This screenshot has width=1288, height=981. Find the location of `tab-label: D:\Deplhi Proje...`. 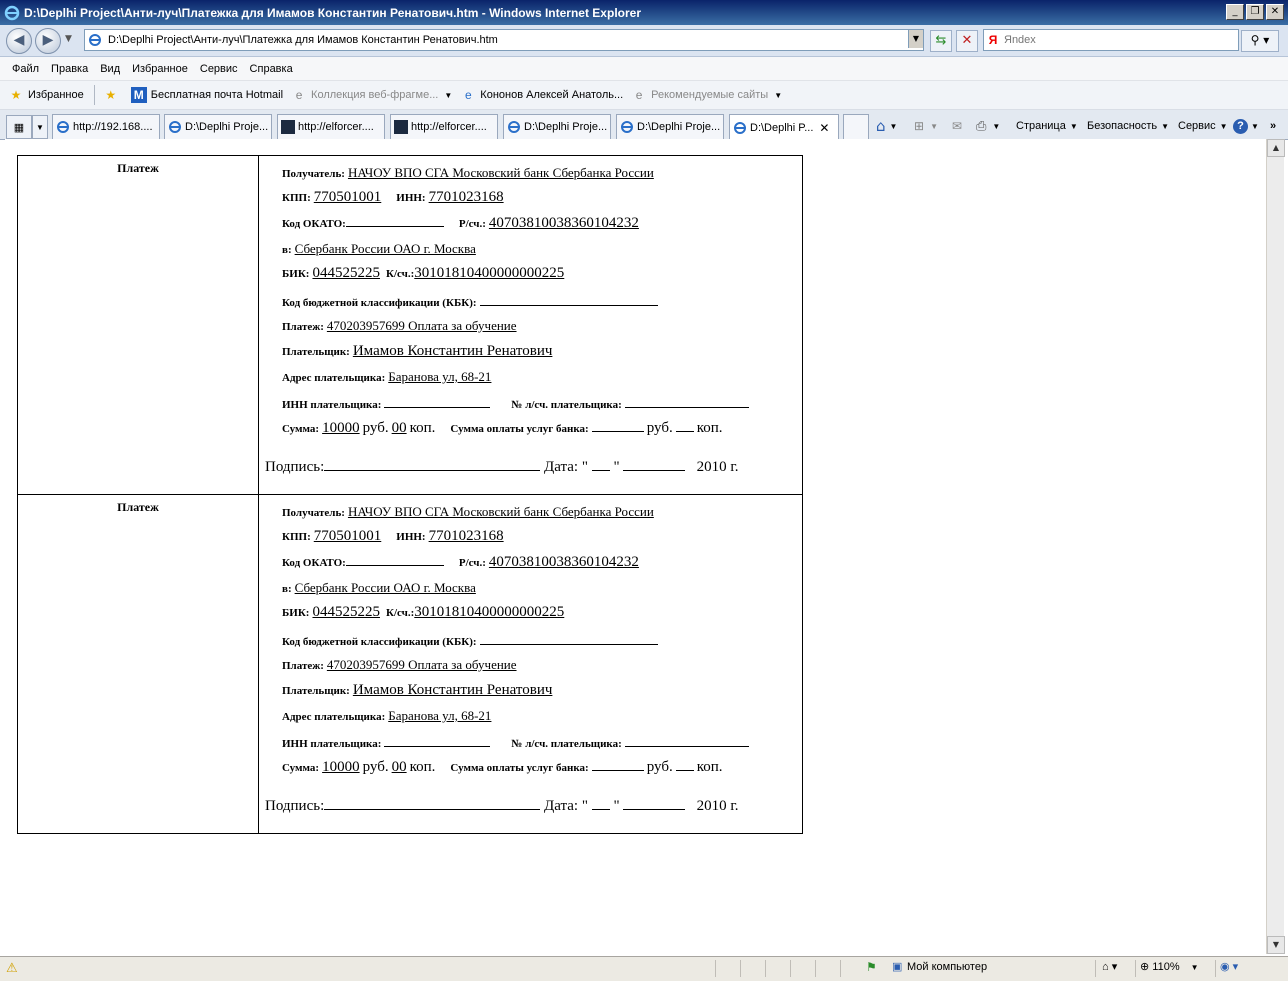

tab-label: D:\Deplhi Proje... is located at coordinates (679, 127).